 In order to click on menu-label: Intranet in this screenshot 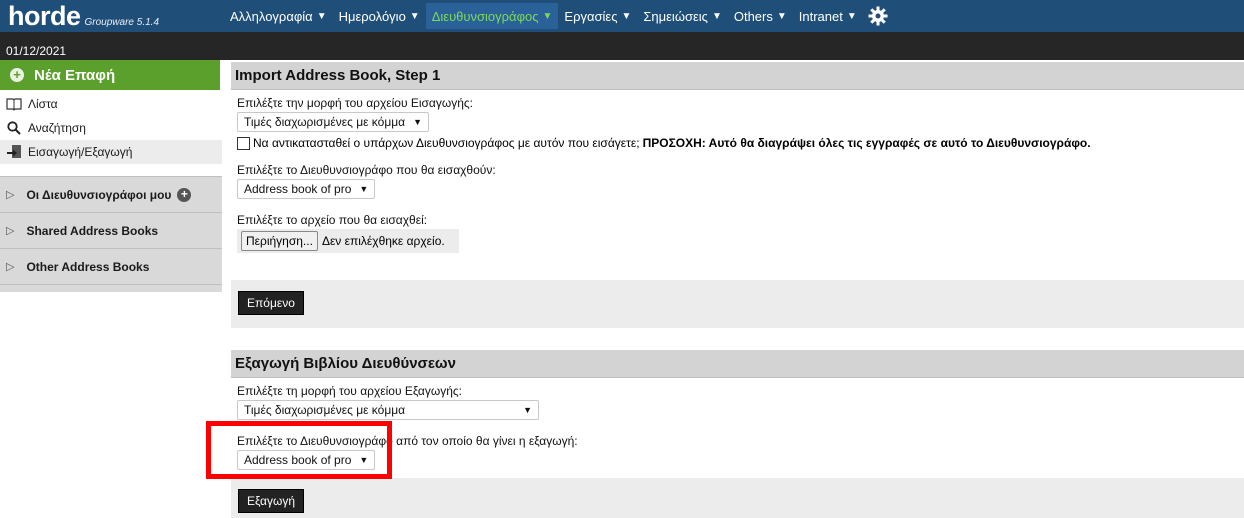, I will do `click(820, 16)`.